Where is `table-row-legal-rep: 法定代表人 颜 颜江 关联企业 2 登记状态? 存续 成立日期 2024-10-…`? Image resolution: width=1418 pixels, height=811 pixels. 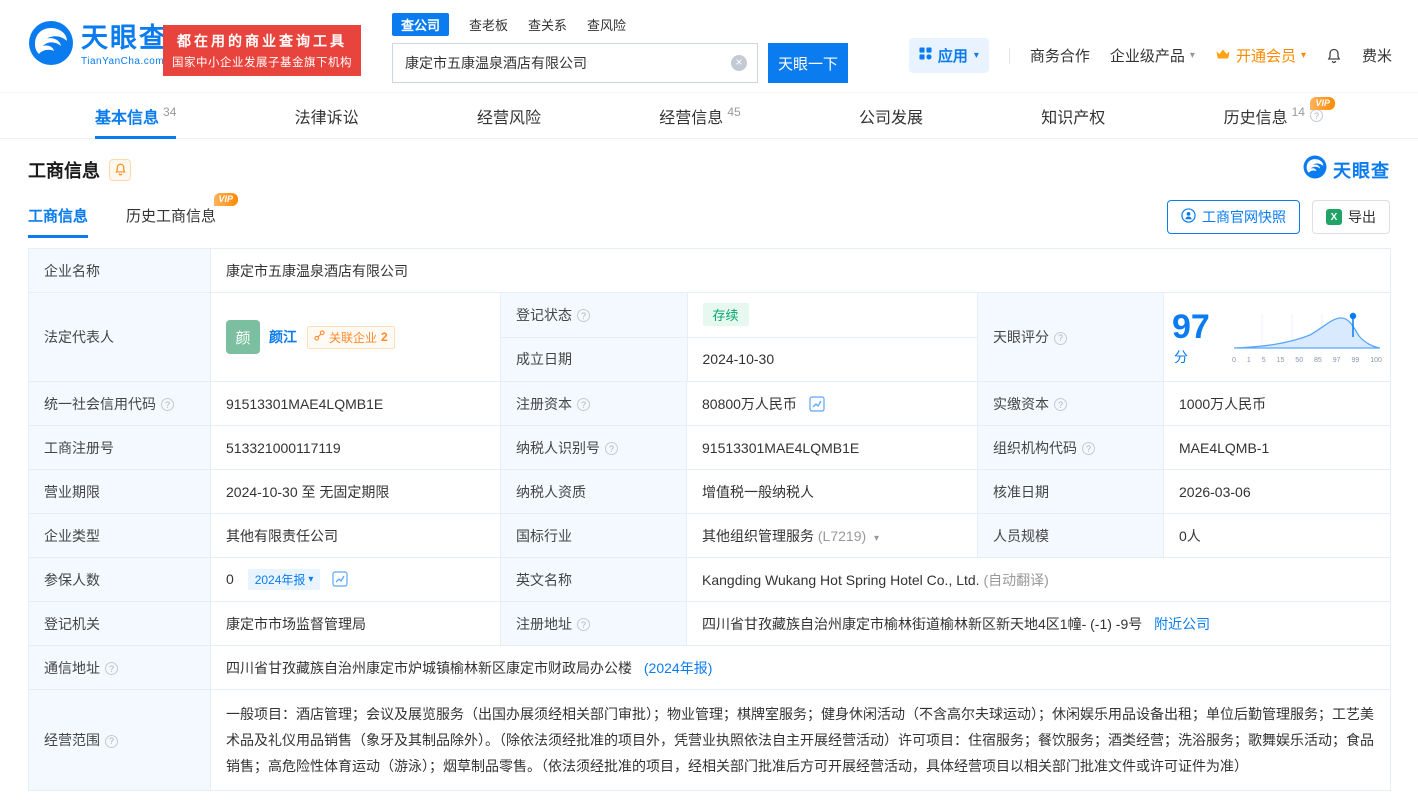
table-row-legal-rep: 法定代表人 颜 颜江 关联企业 2 登记状态? 存续 成立日期 2024-10-… is located at coordinates (710, 337).